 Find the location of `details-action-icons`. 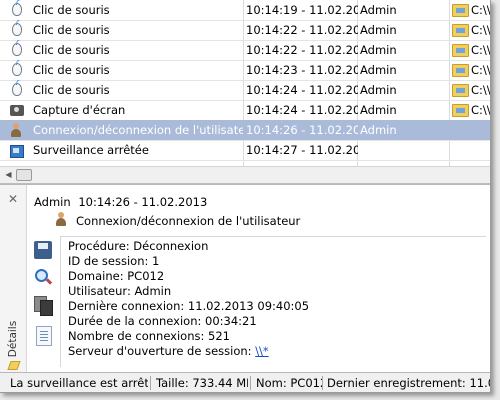

details-action-icons is located at coordinates (43, 303).